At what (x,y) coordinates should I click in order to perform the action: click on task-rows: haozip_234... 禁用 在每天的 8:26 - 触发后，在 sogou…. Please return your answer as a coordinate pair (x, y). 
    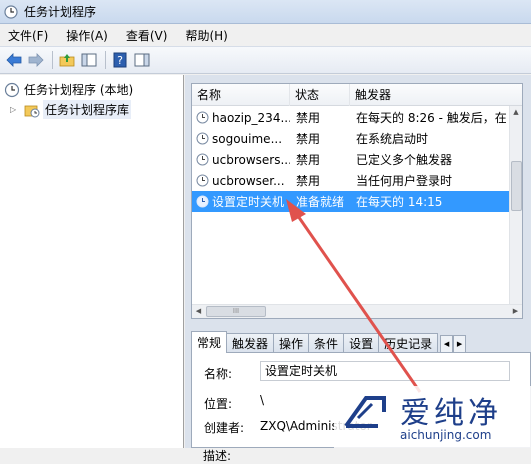
    Looking at the image, I should click on (351, 159).